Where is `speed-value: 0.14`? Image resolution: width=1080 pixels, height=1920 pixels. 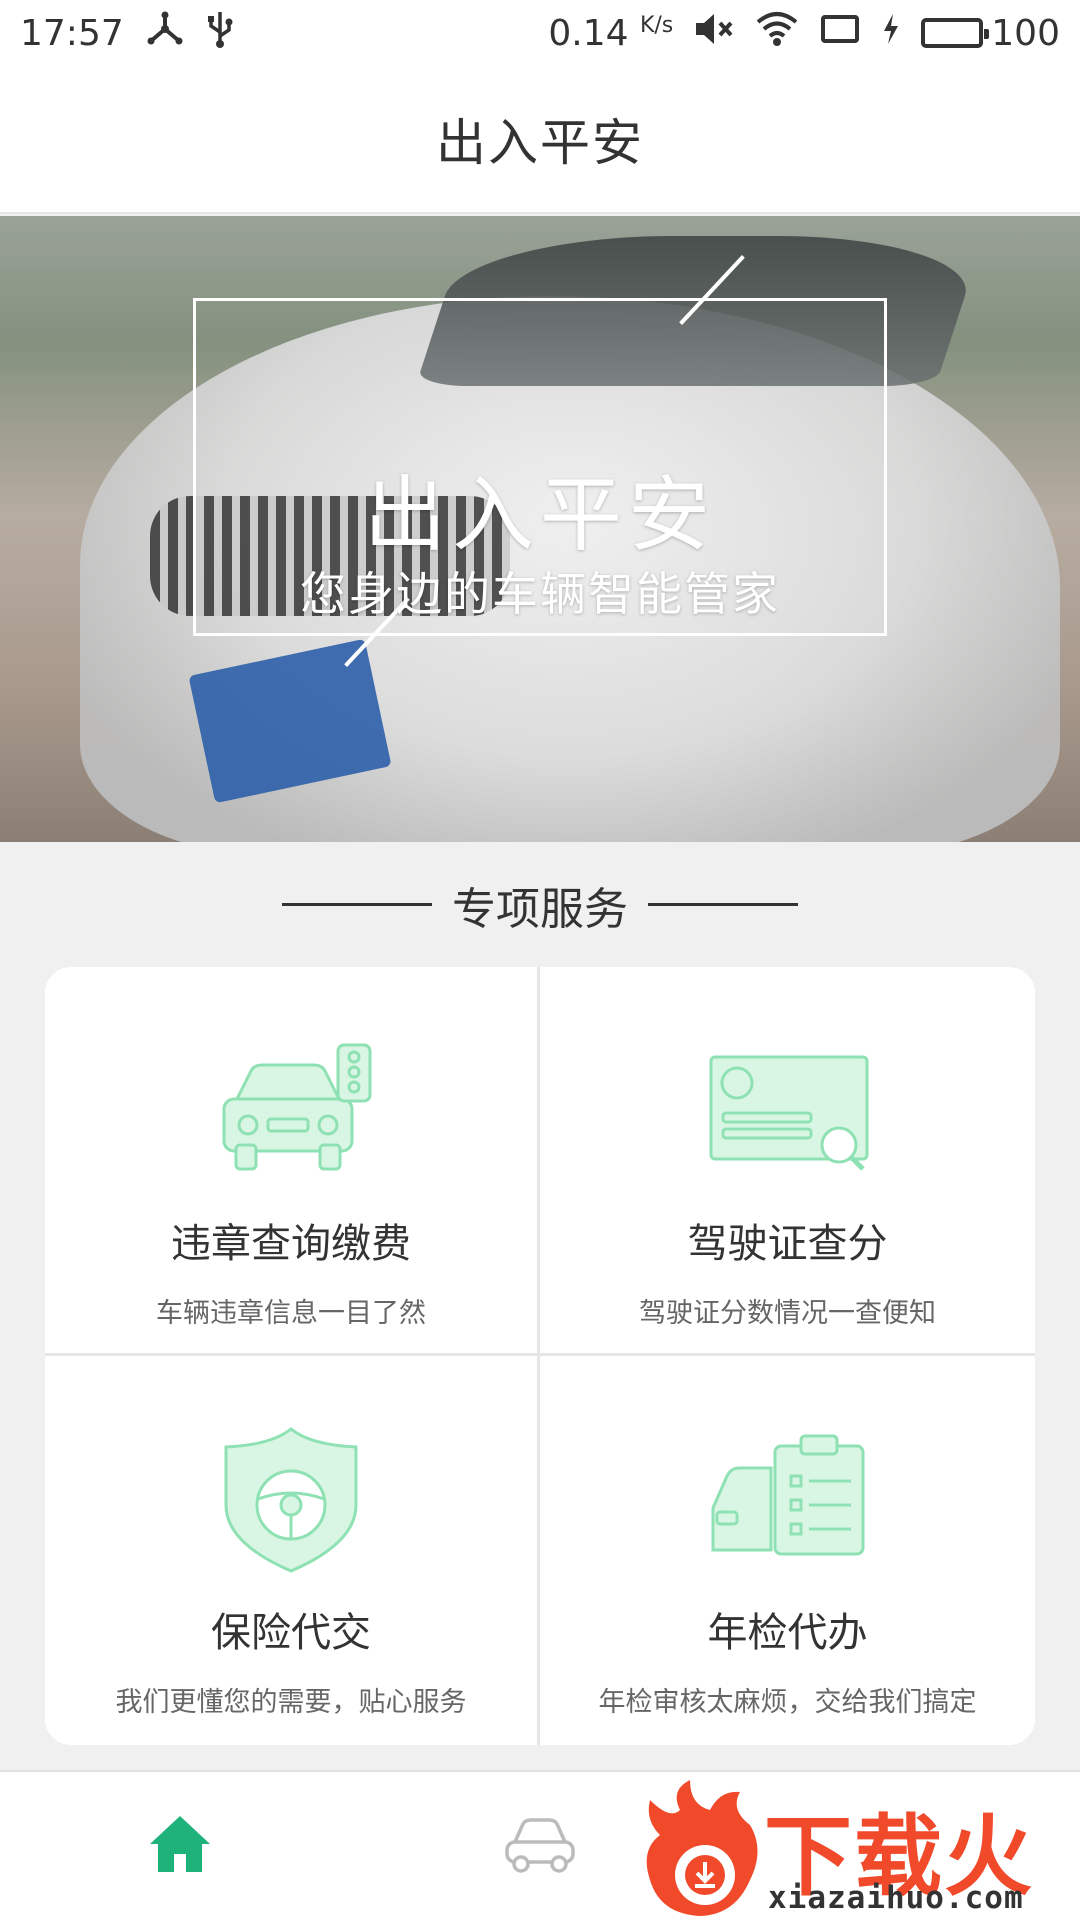
speed-value: 0.14 is located at coordinates (588, 33).